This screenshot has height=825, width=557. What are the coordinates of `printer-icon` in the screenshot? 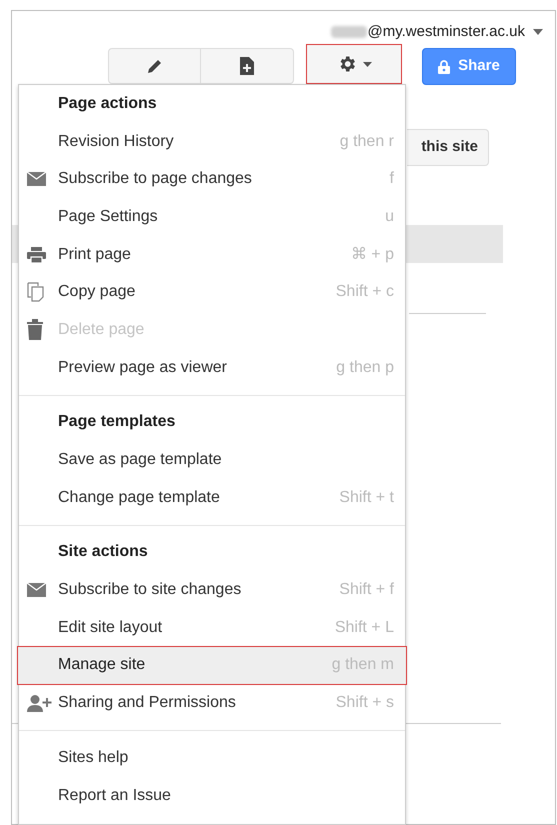 It's located at (36, 254).